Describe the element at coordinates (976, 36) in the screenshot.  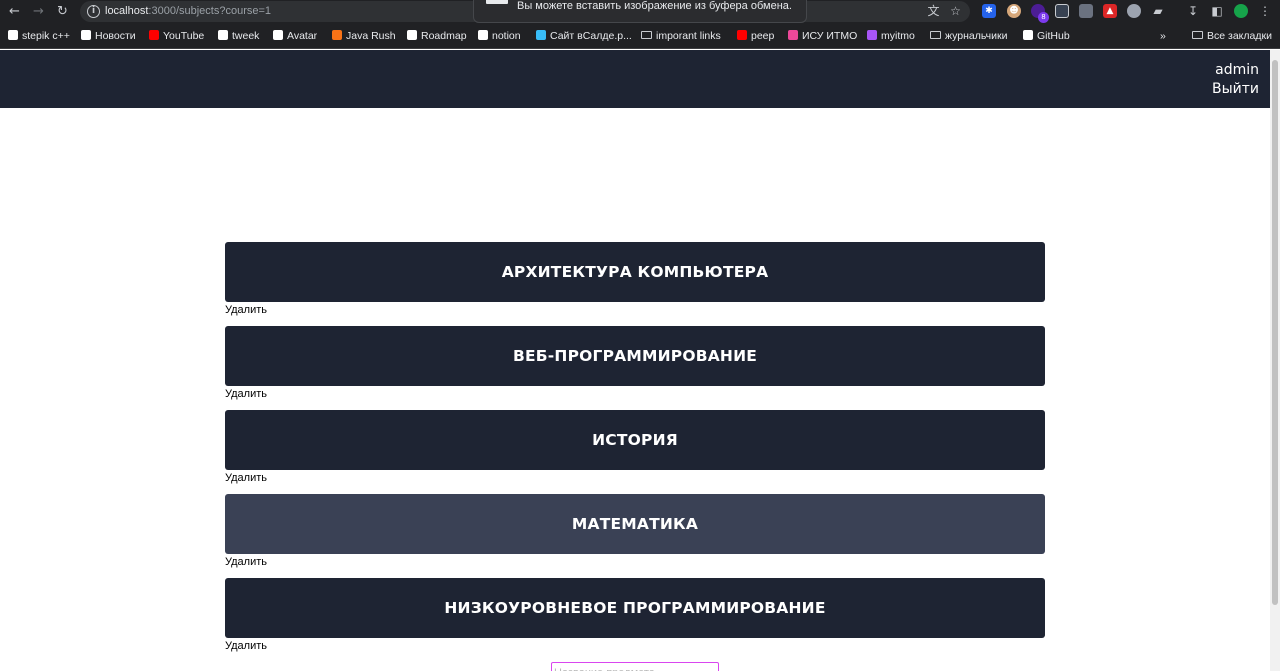
I see `bookmark-label: журнальчики` at that location.